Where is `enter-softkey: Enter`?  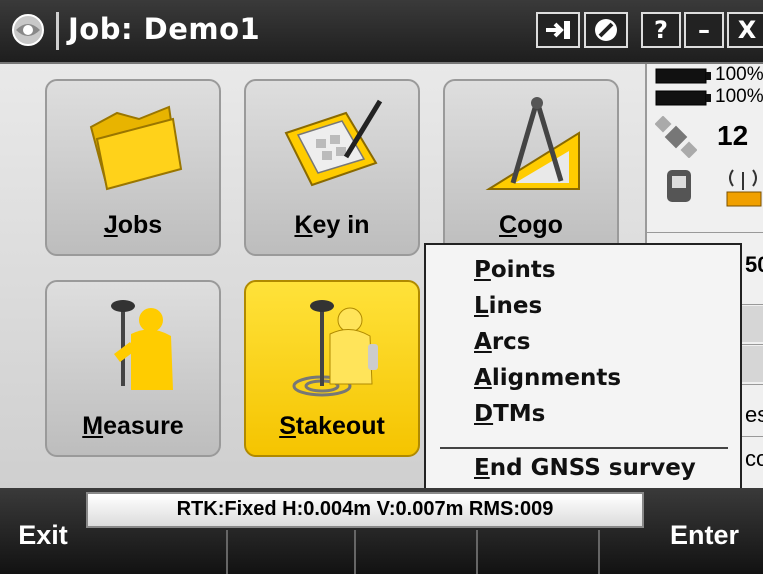 enter-softkey: Enter is located at coordinates (704, 535).